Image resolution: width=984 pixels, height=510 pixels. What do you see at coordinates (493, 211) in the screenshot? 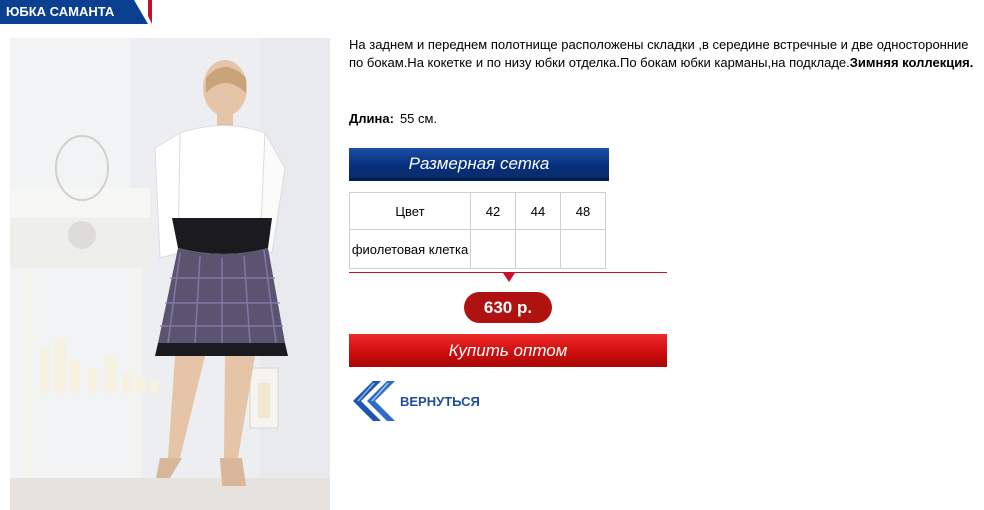
I see `size-table-header-size: 42` at bounding box center [493, 211].